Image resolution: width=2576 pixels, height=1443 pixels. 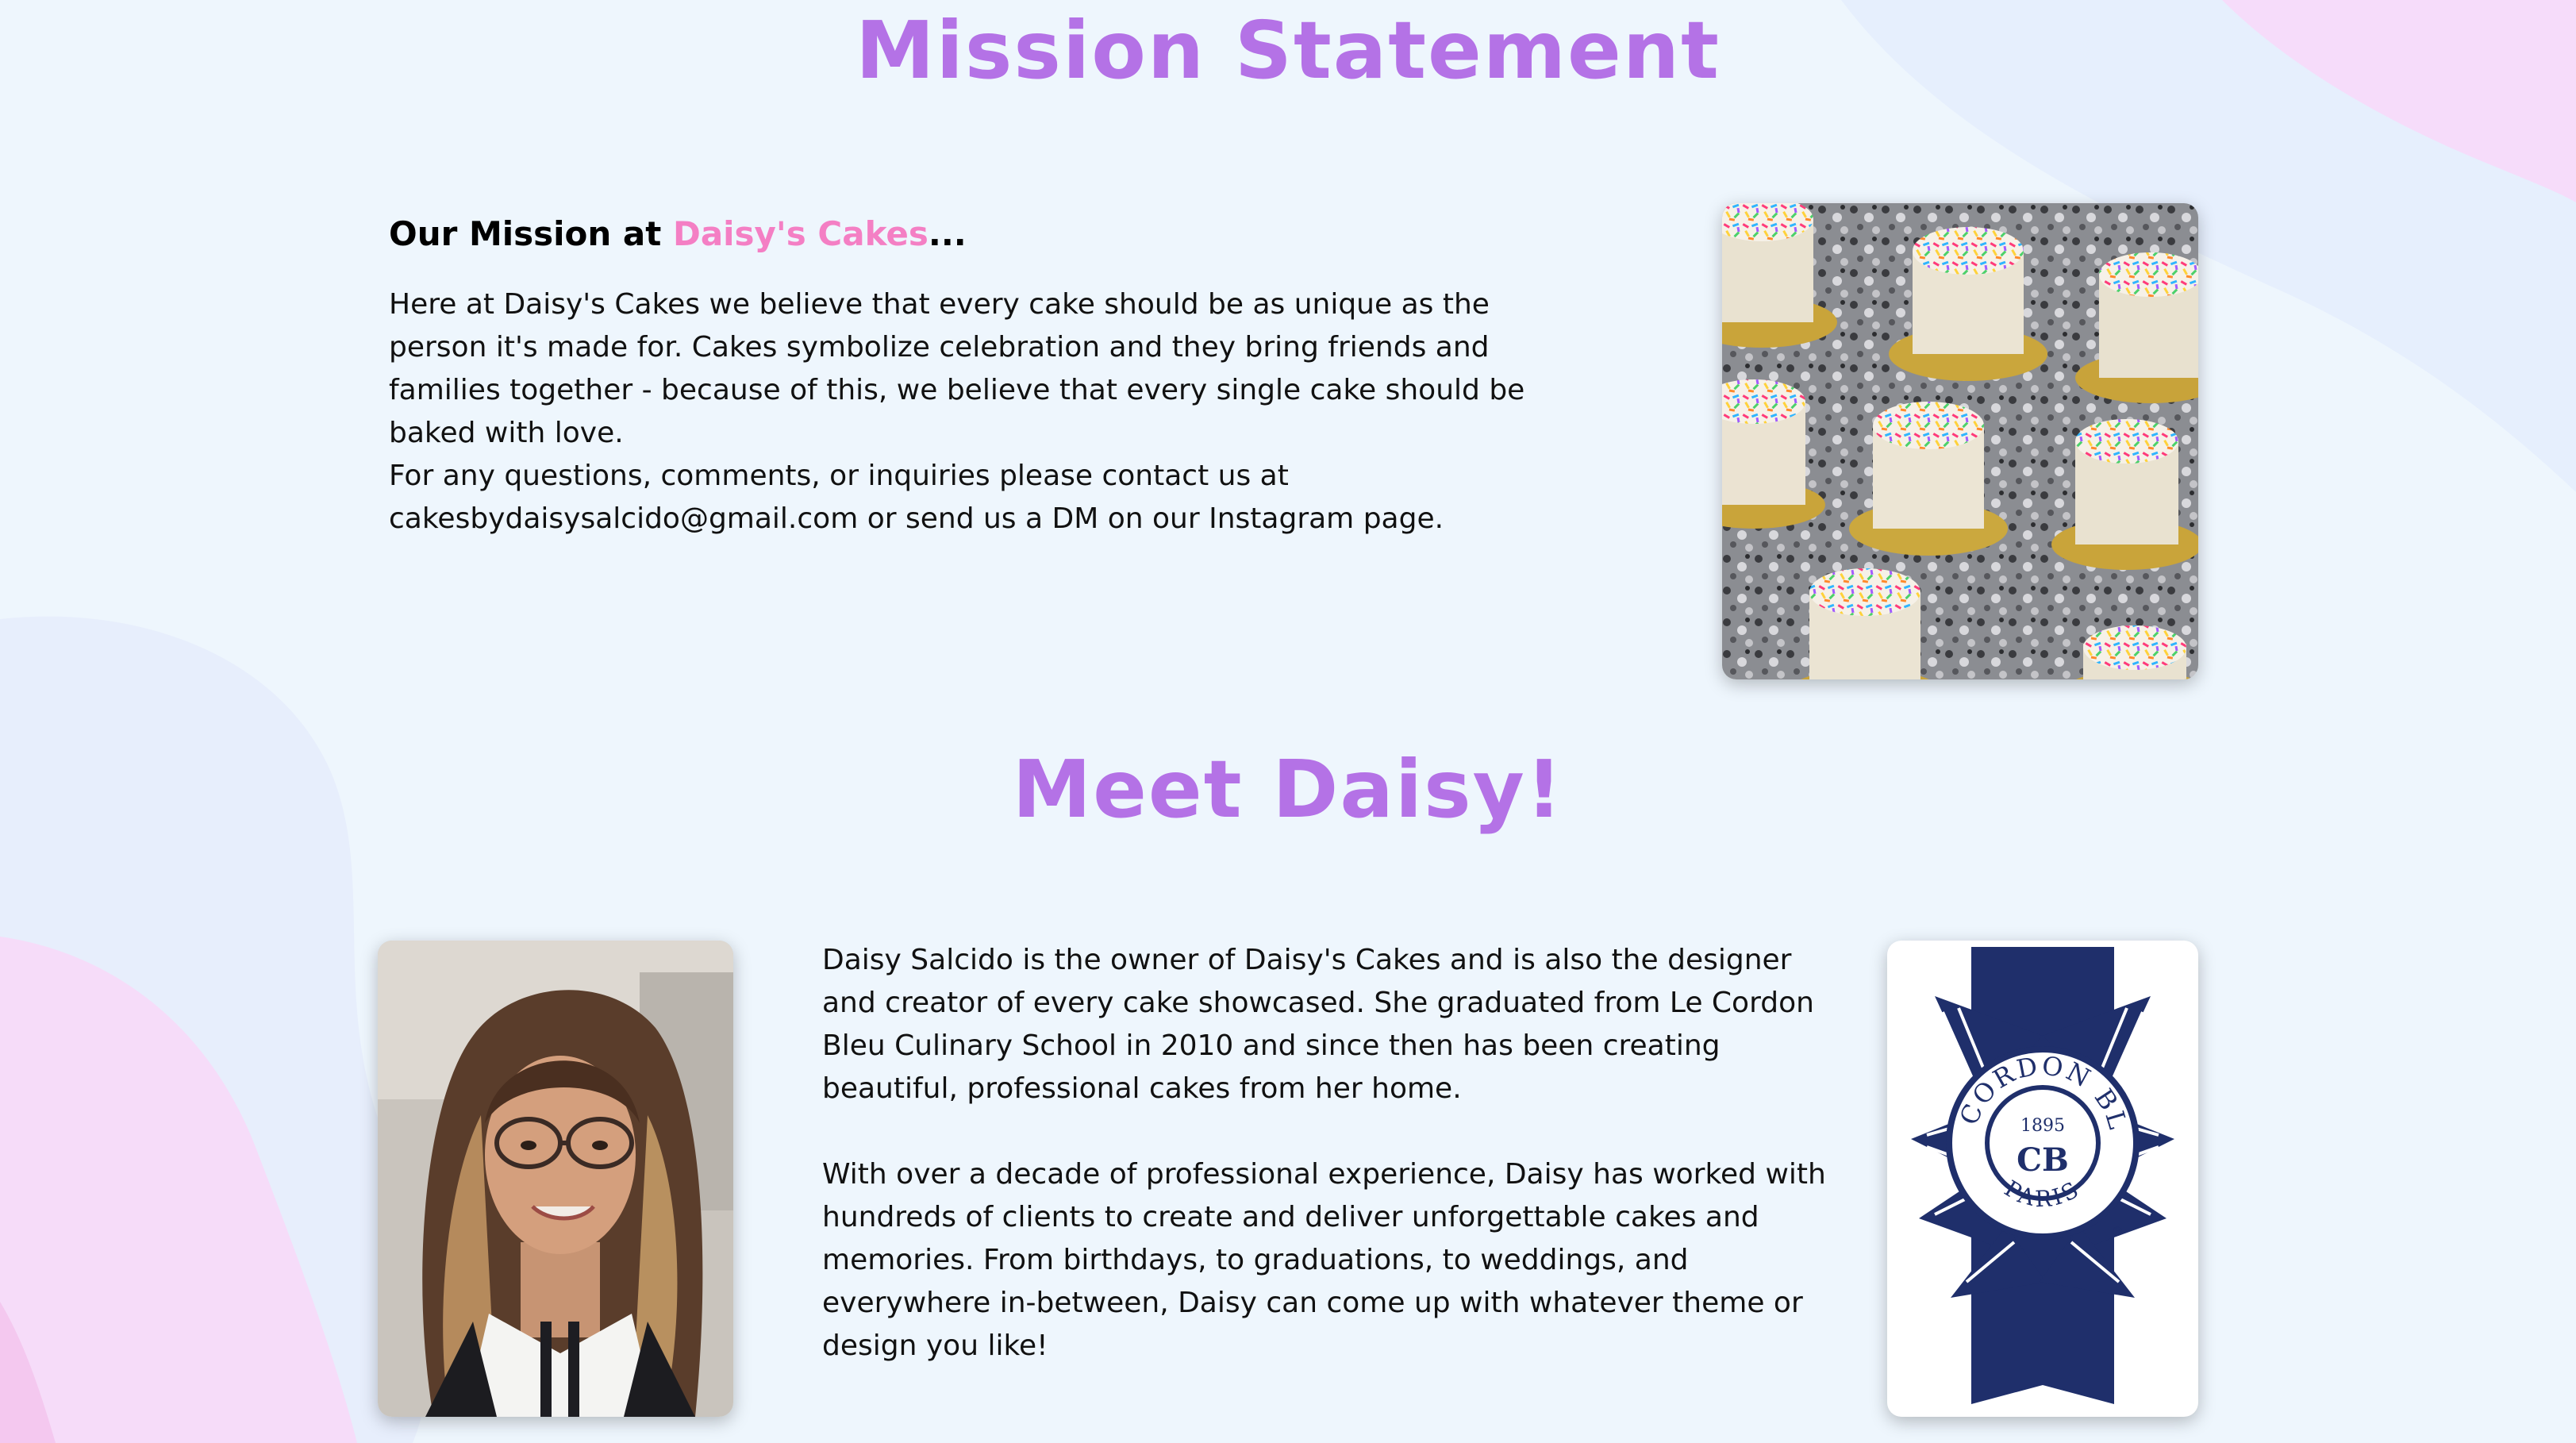 I want to click on le-cordon-bleu-logo: LE CORDON BLEU PARIS 1895 CB ®, so click(x=2043, y=1179).